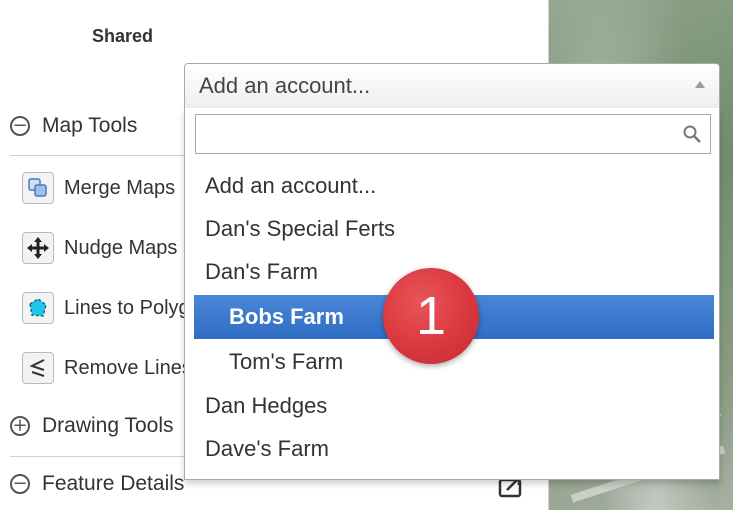 The width and height of the screenshot is (733, 510). Describe the element at coordinates (90, 125) in the screenshot. I see `map-tools-label: Map Tools` at that location.